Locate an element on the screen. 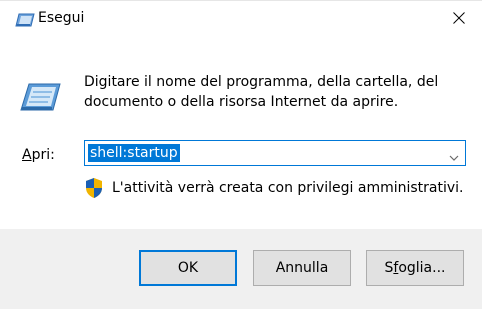 The width and height of the screenshot is (482, 309). run-program-icon is located at coordinates (40, 97).